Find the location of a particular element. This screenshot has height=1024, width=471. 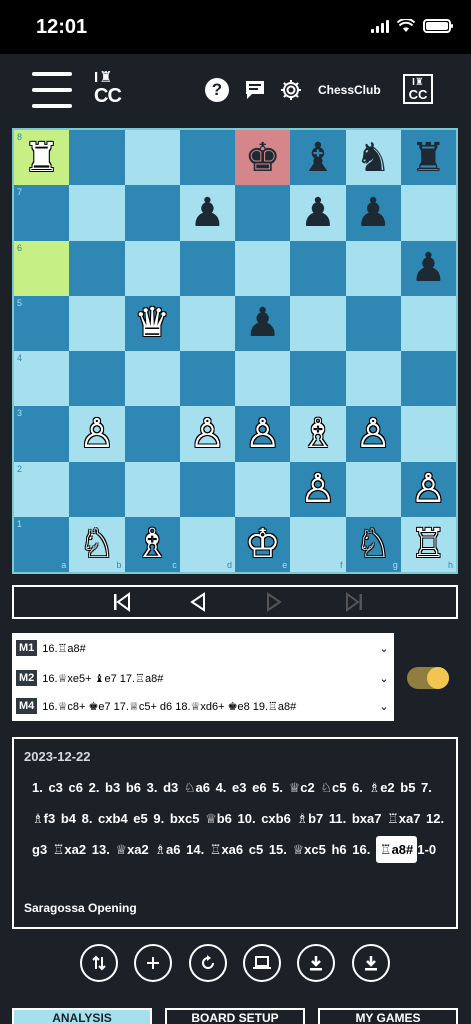

chess-piece: ♚ is located at coordinates (263, 158).